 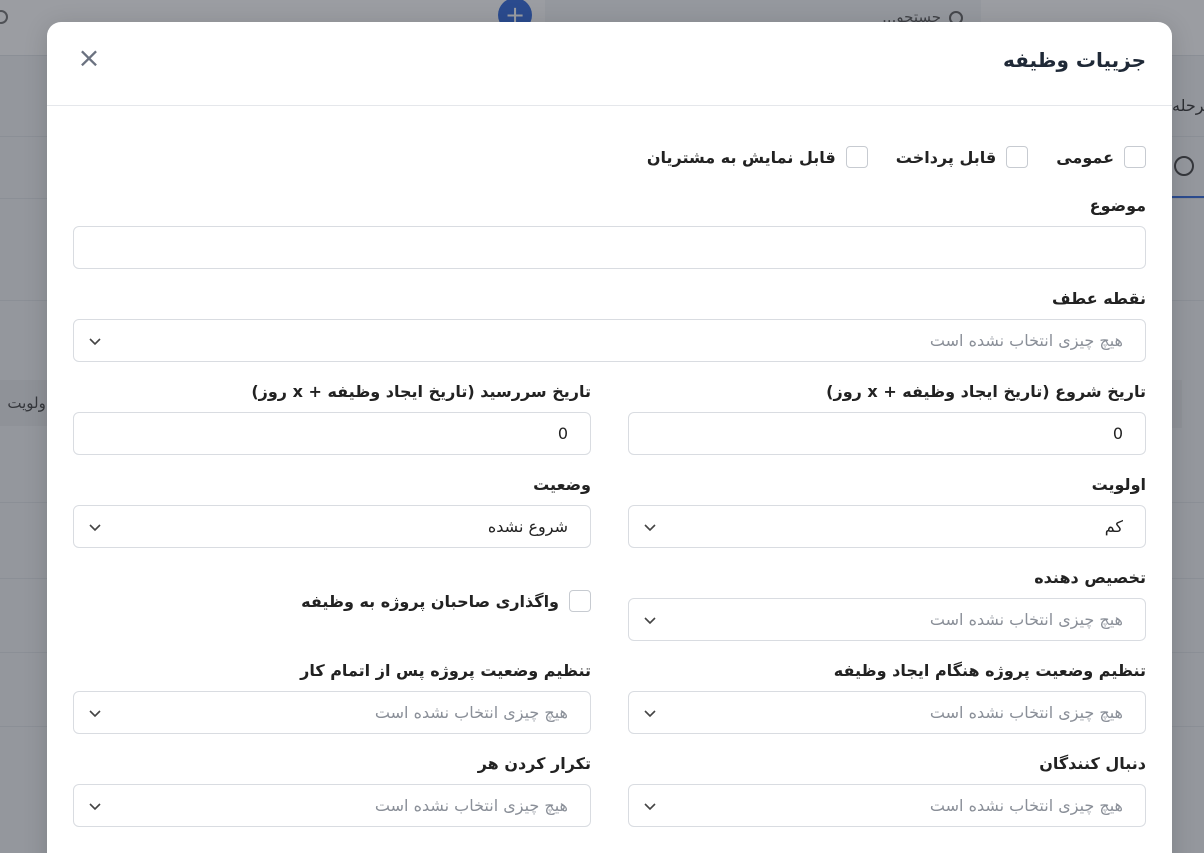 I want to click on assignees-label: تخصیص دهنده, so click(x=1090, y=577).